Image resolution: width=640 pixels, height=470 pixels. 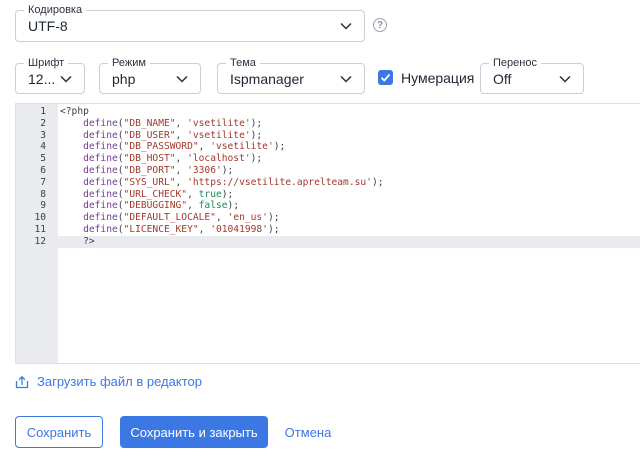 I want to click on code-token: 'en_us', so click(x=247, y=218).